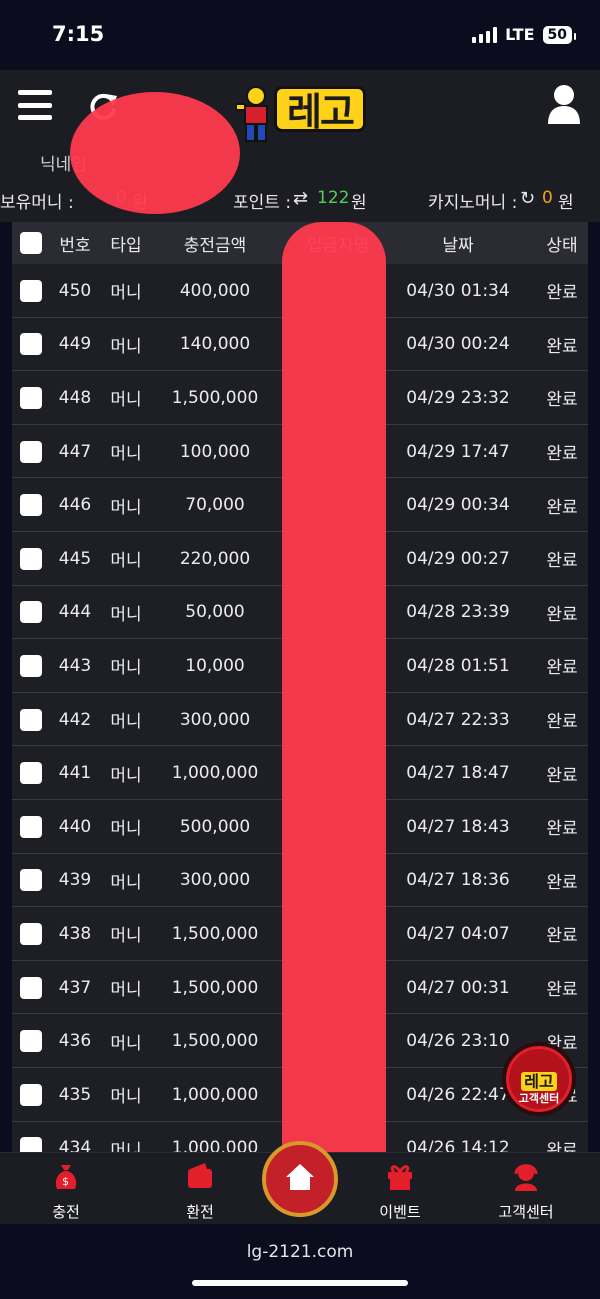  I want to click on row-date: 04/26 23:10, so click(458, 1041).